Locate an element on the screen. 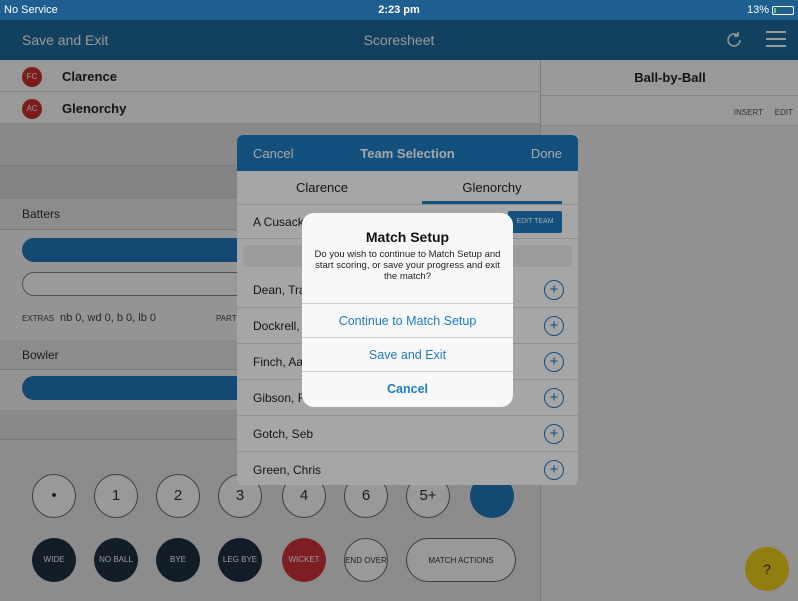  alert-title: Match Setup is located at coordinates (407, 237).